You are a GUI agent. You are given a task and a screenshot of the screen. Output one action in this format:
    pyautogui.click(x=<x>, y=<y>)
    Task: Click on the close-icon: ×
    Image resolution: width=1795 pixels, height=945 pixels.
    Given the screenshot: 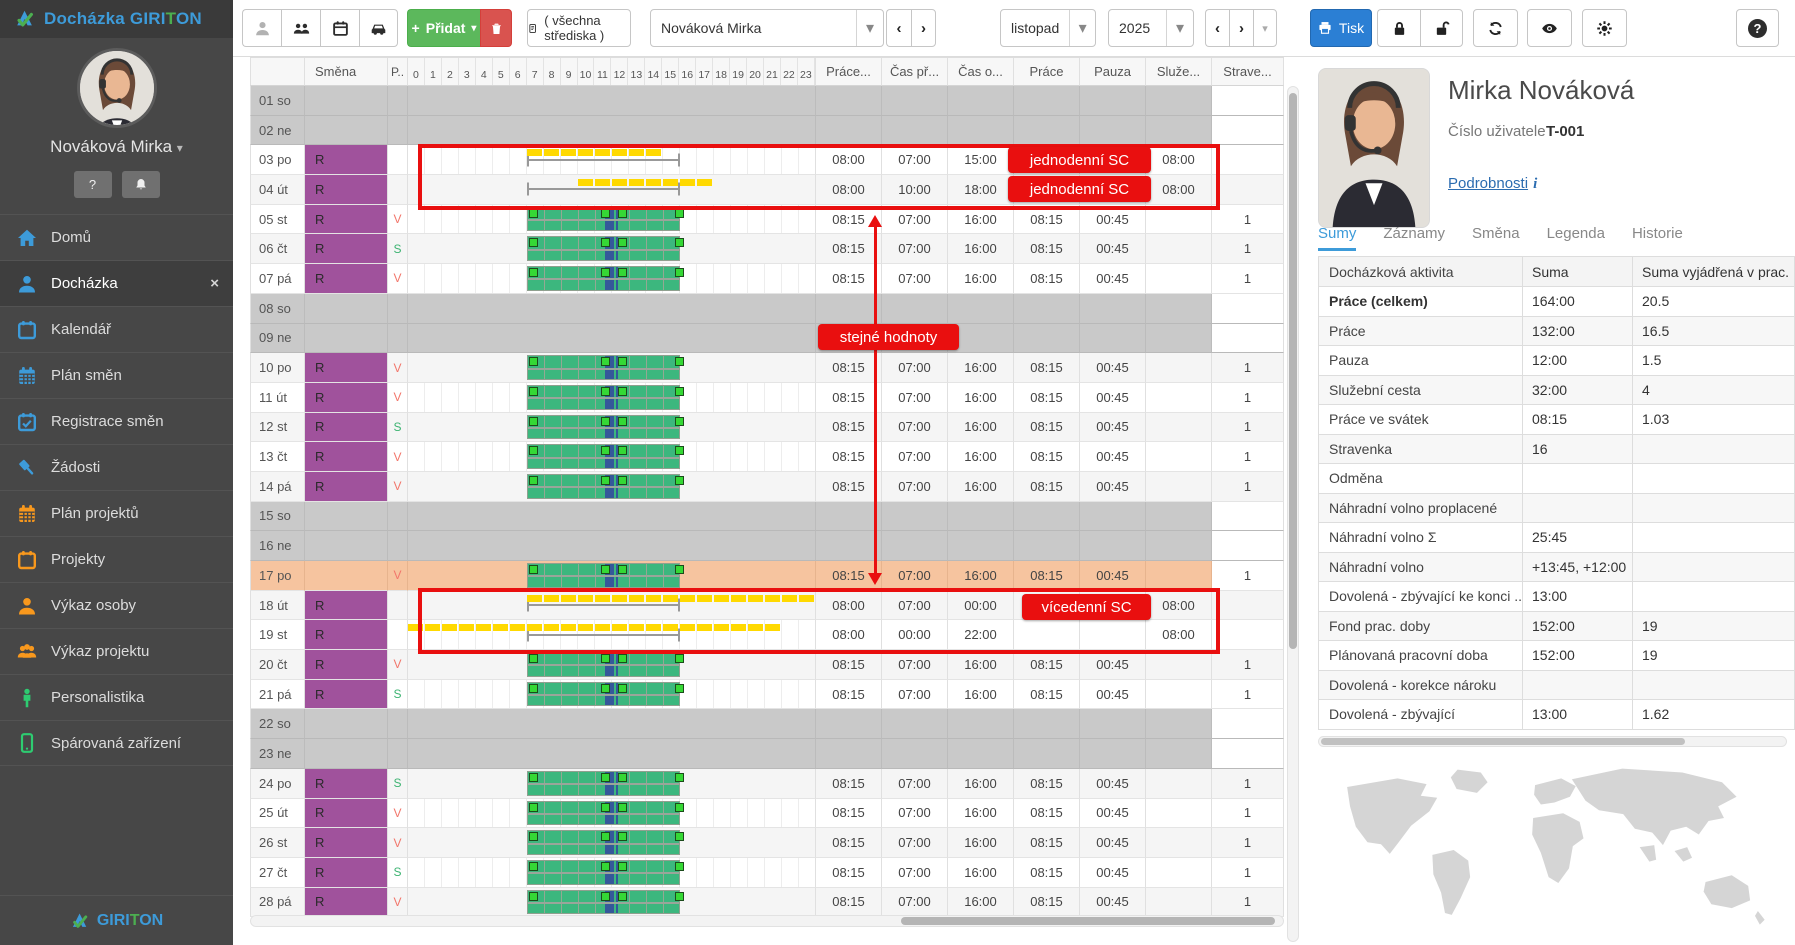 What is the action you would take?
    pyautogui.click(x=214, y=283)
    